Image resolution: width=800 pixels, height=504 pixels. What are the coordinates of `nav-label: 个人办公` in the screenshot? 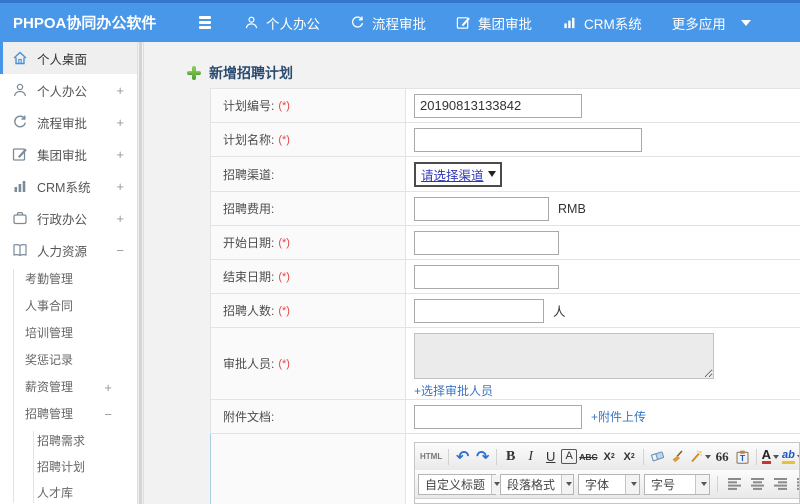 It's located at (293, 24).